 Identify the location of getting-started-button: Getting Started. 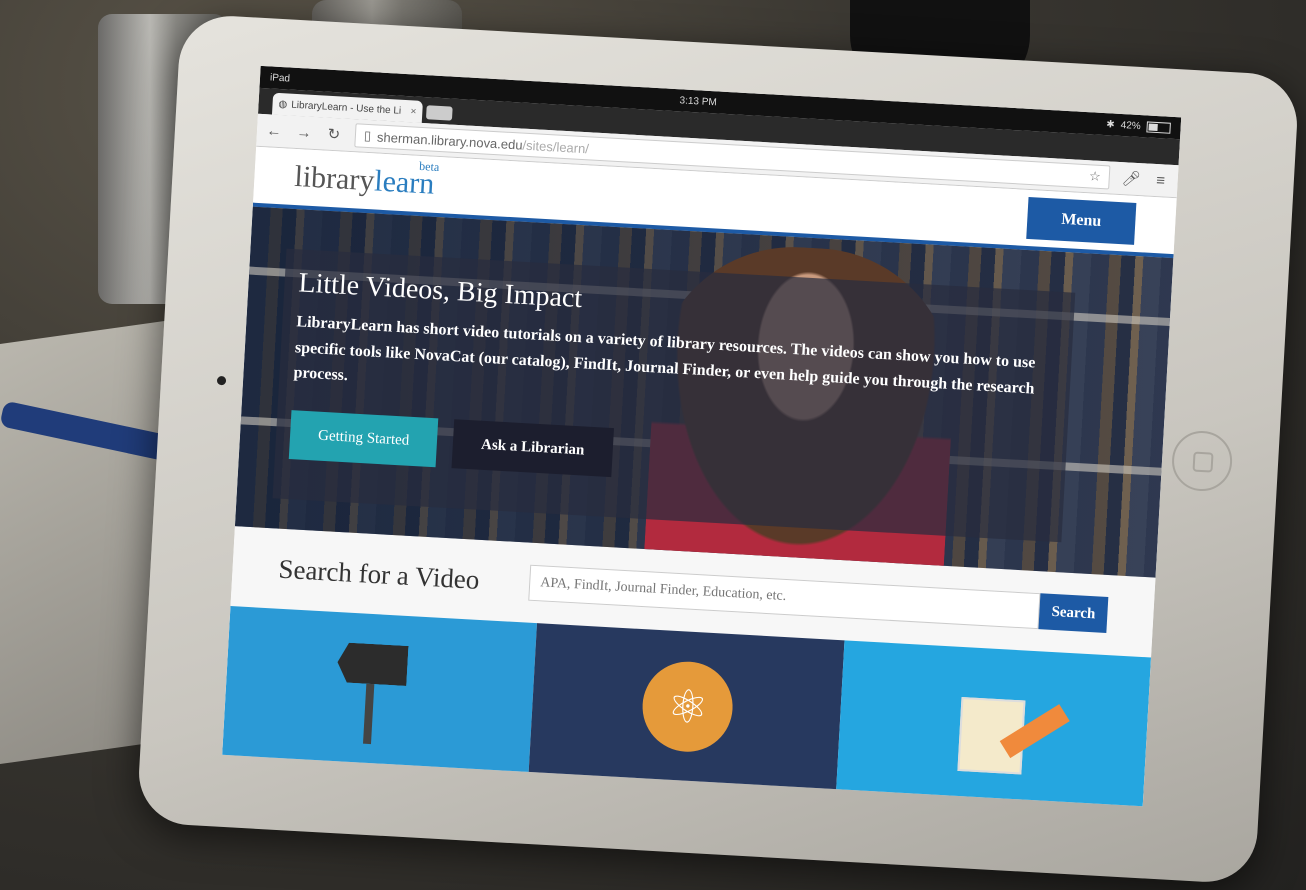
(363, 438).